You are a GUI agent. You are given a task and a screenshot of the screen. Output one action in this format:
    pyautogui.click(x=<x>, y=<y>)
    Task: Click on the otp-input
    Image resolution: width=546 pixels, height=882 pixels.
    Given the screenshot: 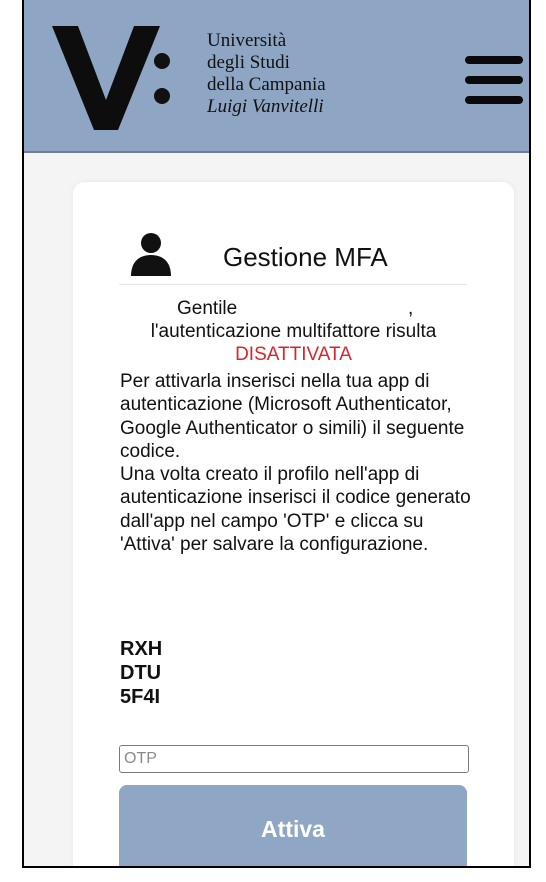 What is the action you would take?
    pyautogui.click(x=294, y=759)
    